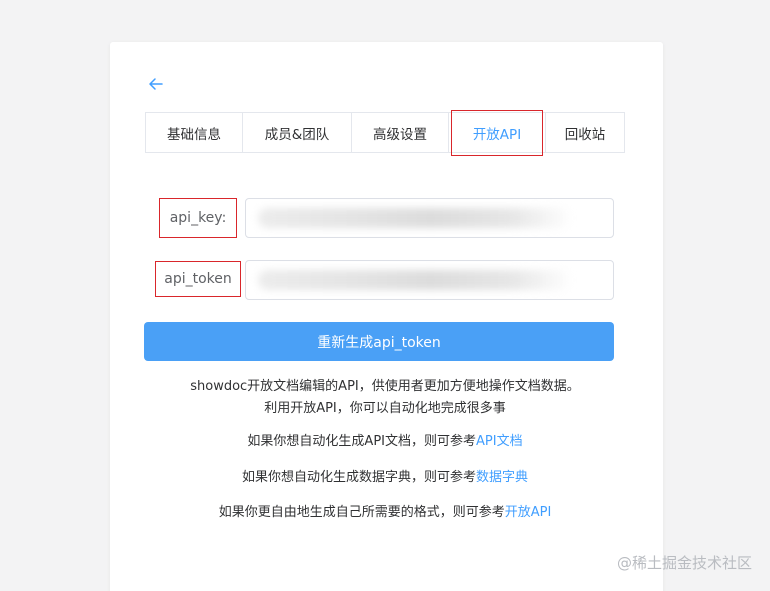  I want to click on watermark: @稀土掘金技术社区, so click(684, 563).